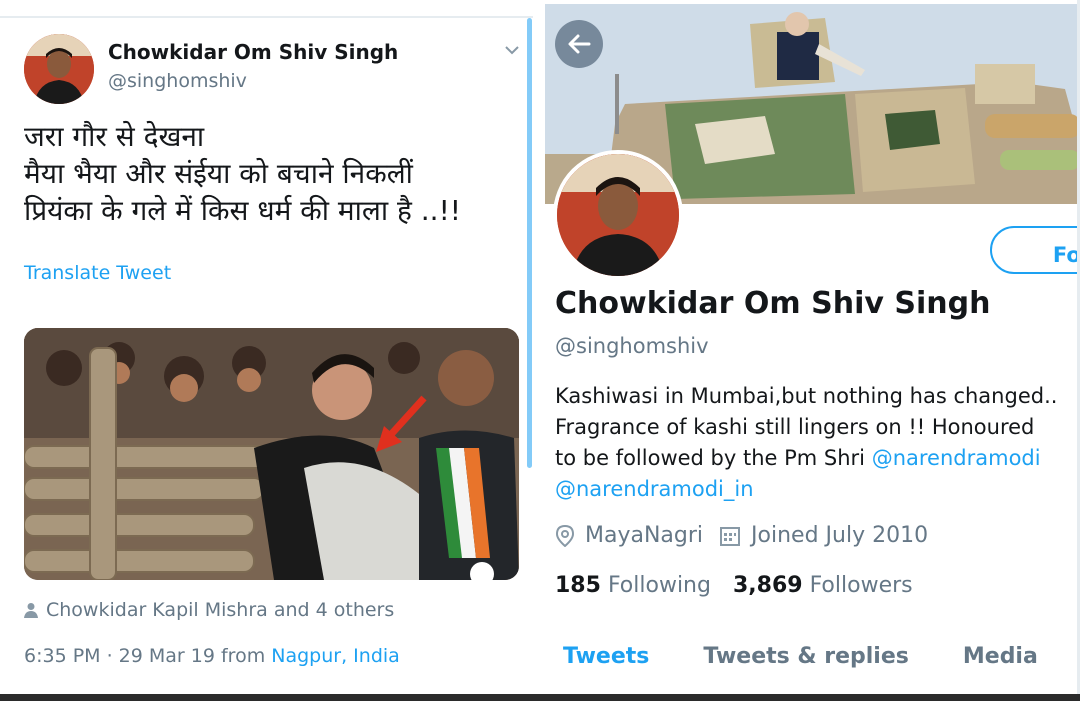 This screenshot has height=701, width=1080. I want to click on scrollbar, so click(529, 243).